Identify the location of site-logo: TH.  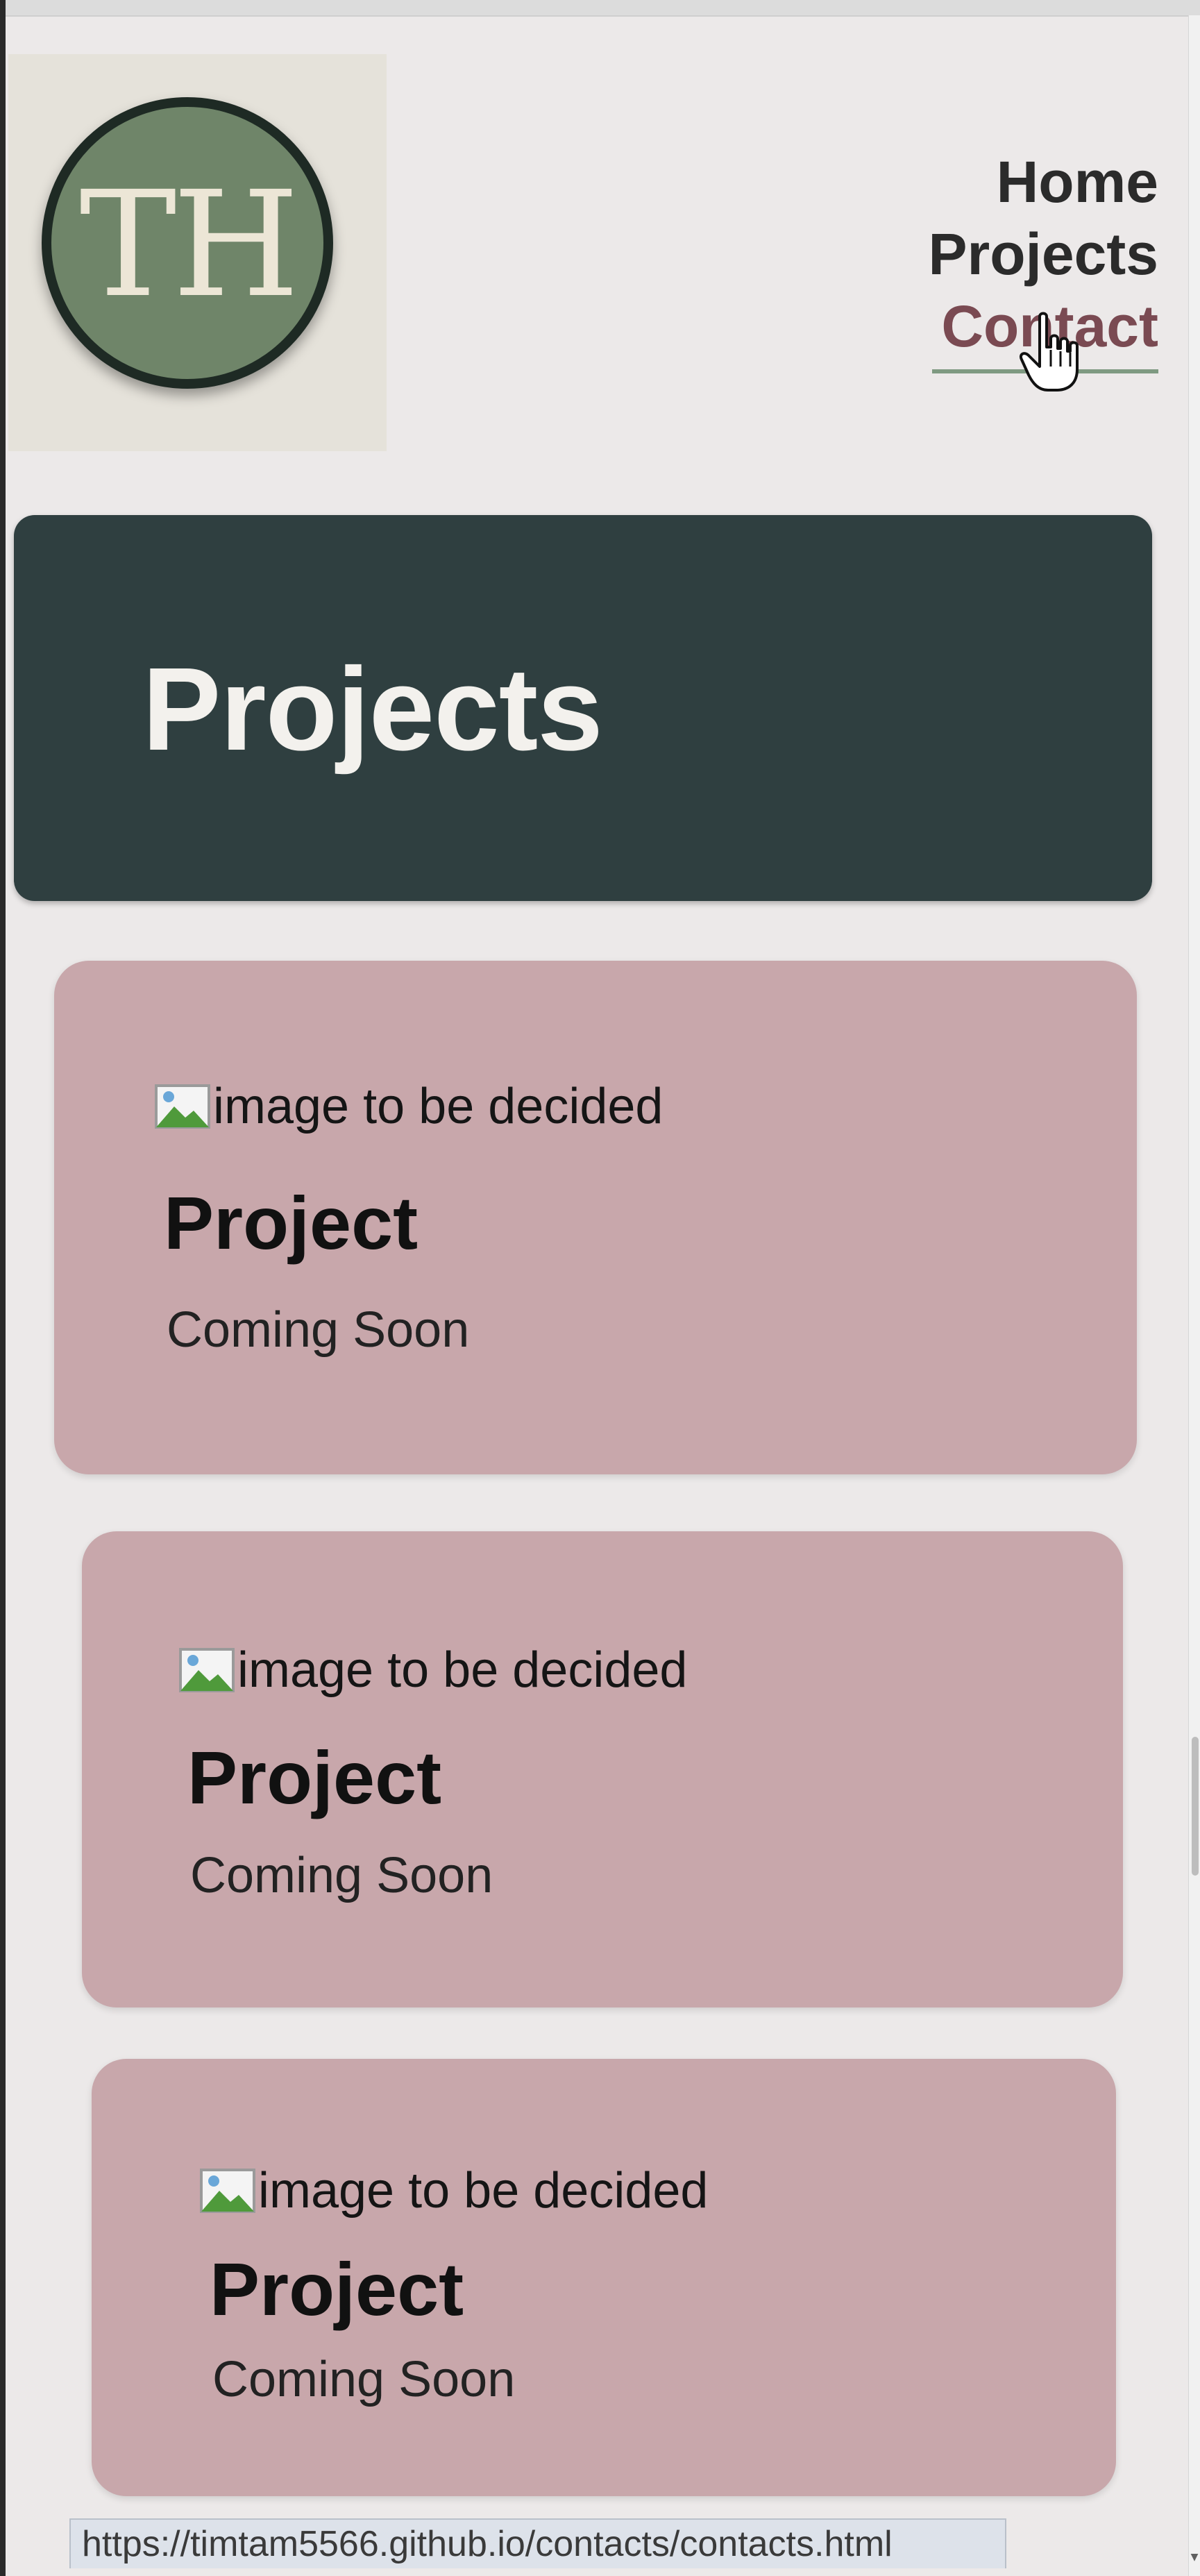
(187, 243).